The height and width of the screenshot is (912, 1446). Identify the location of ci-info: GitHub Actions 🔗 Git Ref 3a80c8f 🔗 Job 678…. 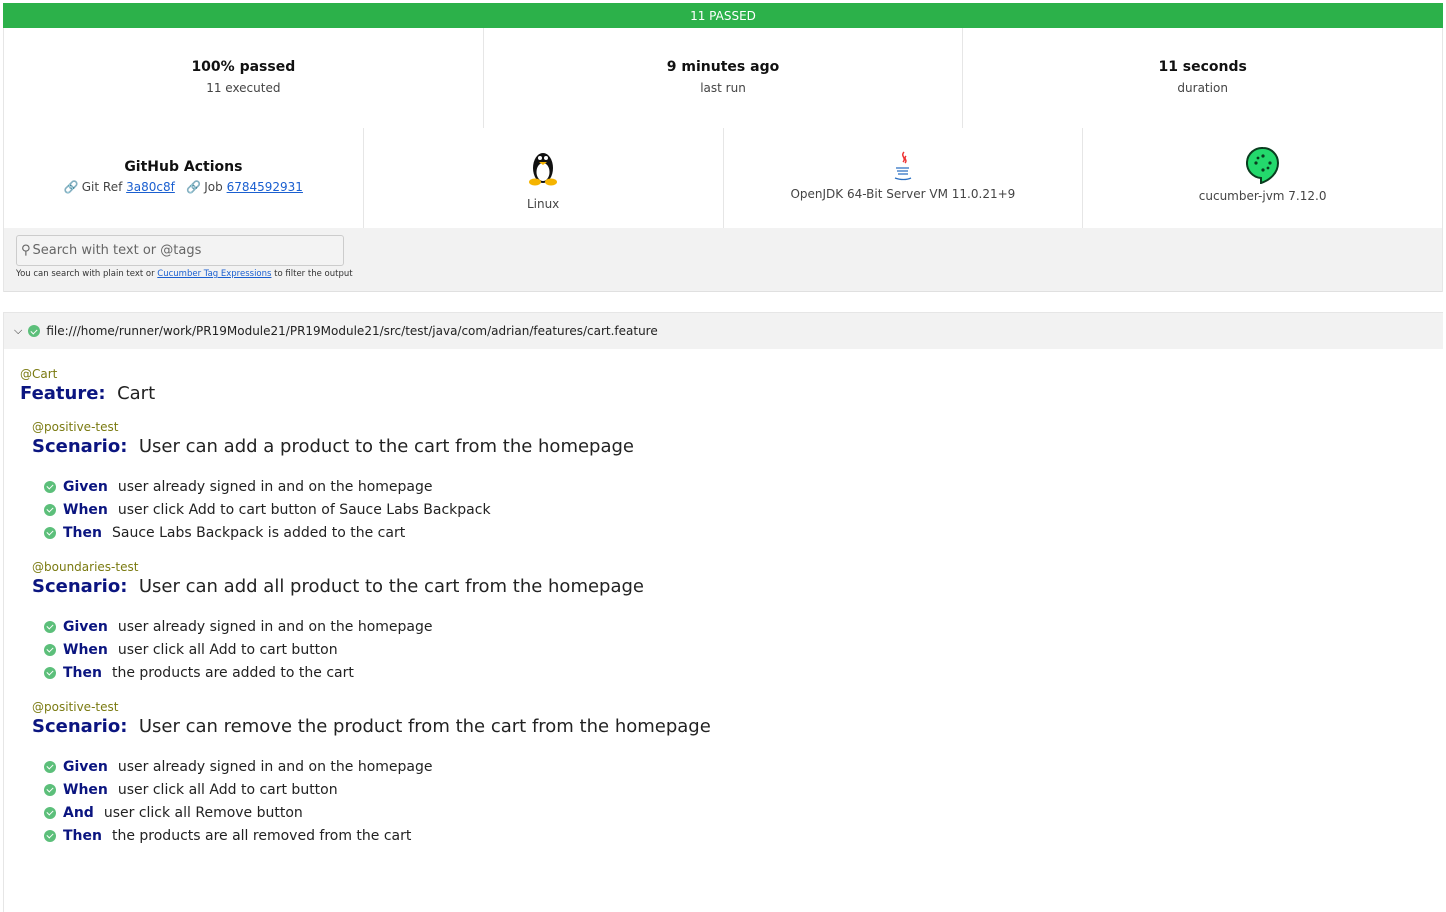
(184, 178).